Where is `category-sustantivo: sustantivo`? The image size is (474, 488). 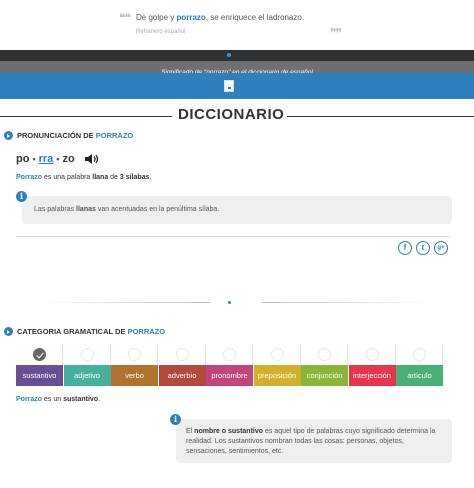 category-sustantivo: sustantivo is located at coordinates (39, 365).